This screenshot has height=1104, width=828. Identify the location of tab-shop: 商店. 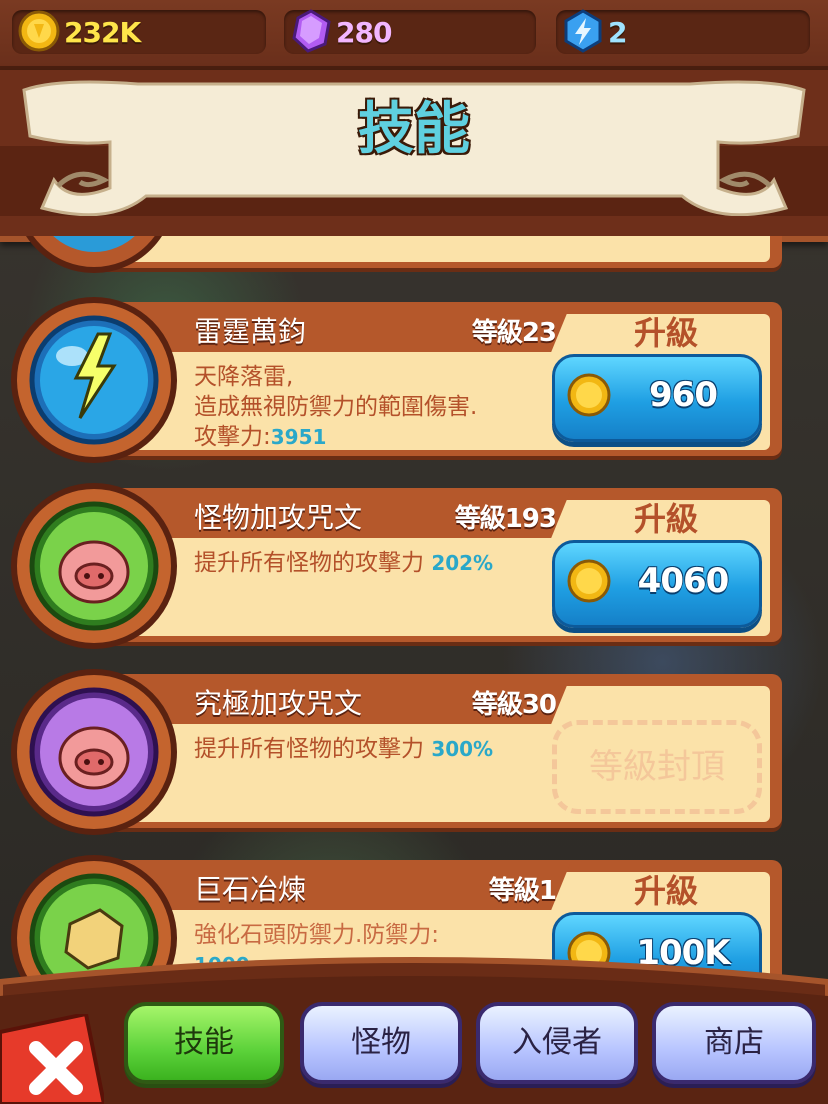
(734, 1043).